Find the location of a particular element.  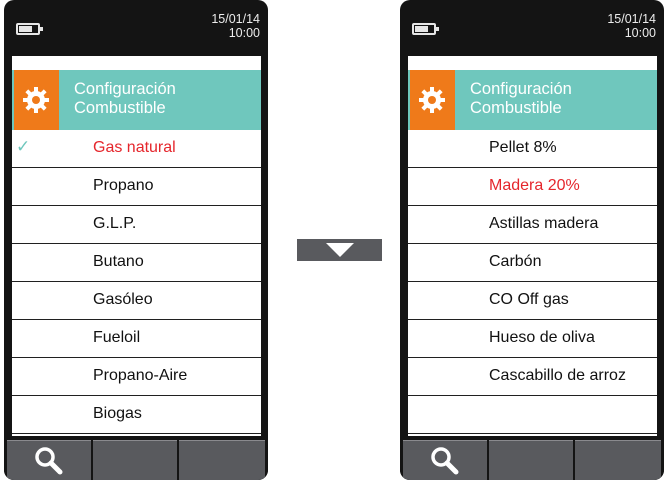

list-item: CO Off gas is located at coordinates (532, 301).